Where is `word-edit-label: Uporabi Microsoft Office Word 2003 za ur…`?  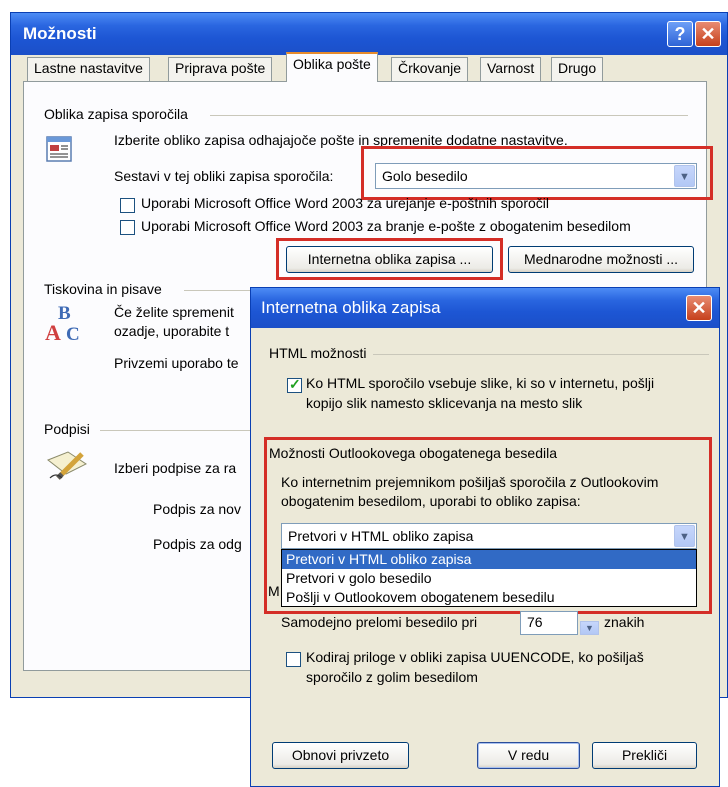 word-edit-label: Uporabi Microsoft Office Word 2003 za ur… is located at coordinates (345, 203).